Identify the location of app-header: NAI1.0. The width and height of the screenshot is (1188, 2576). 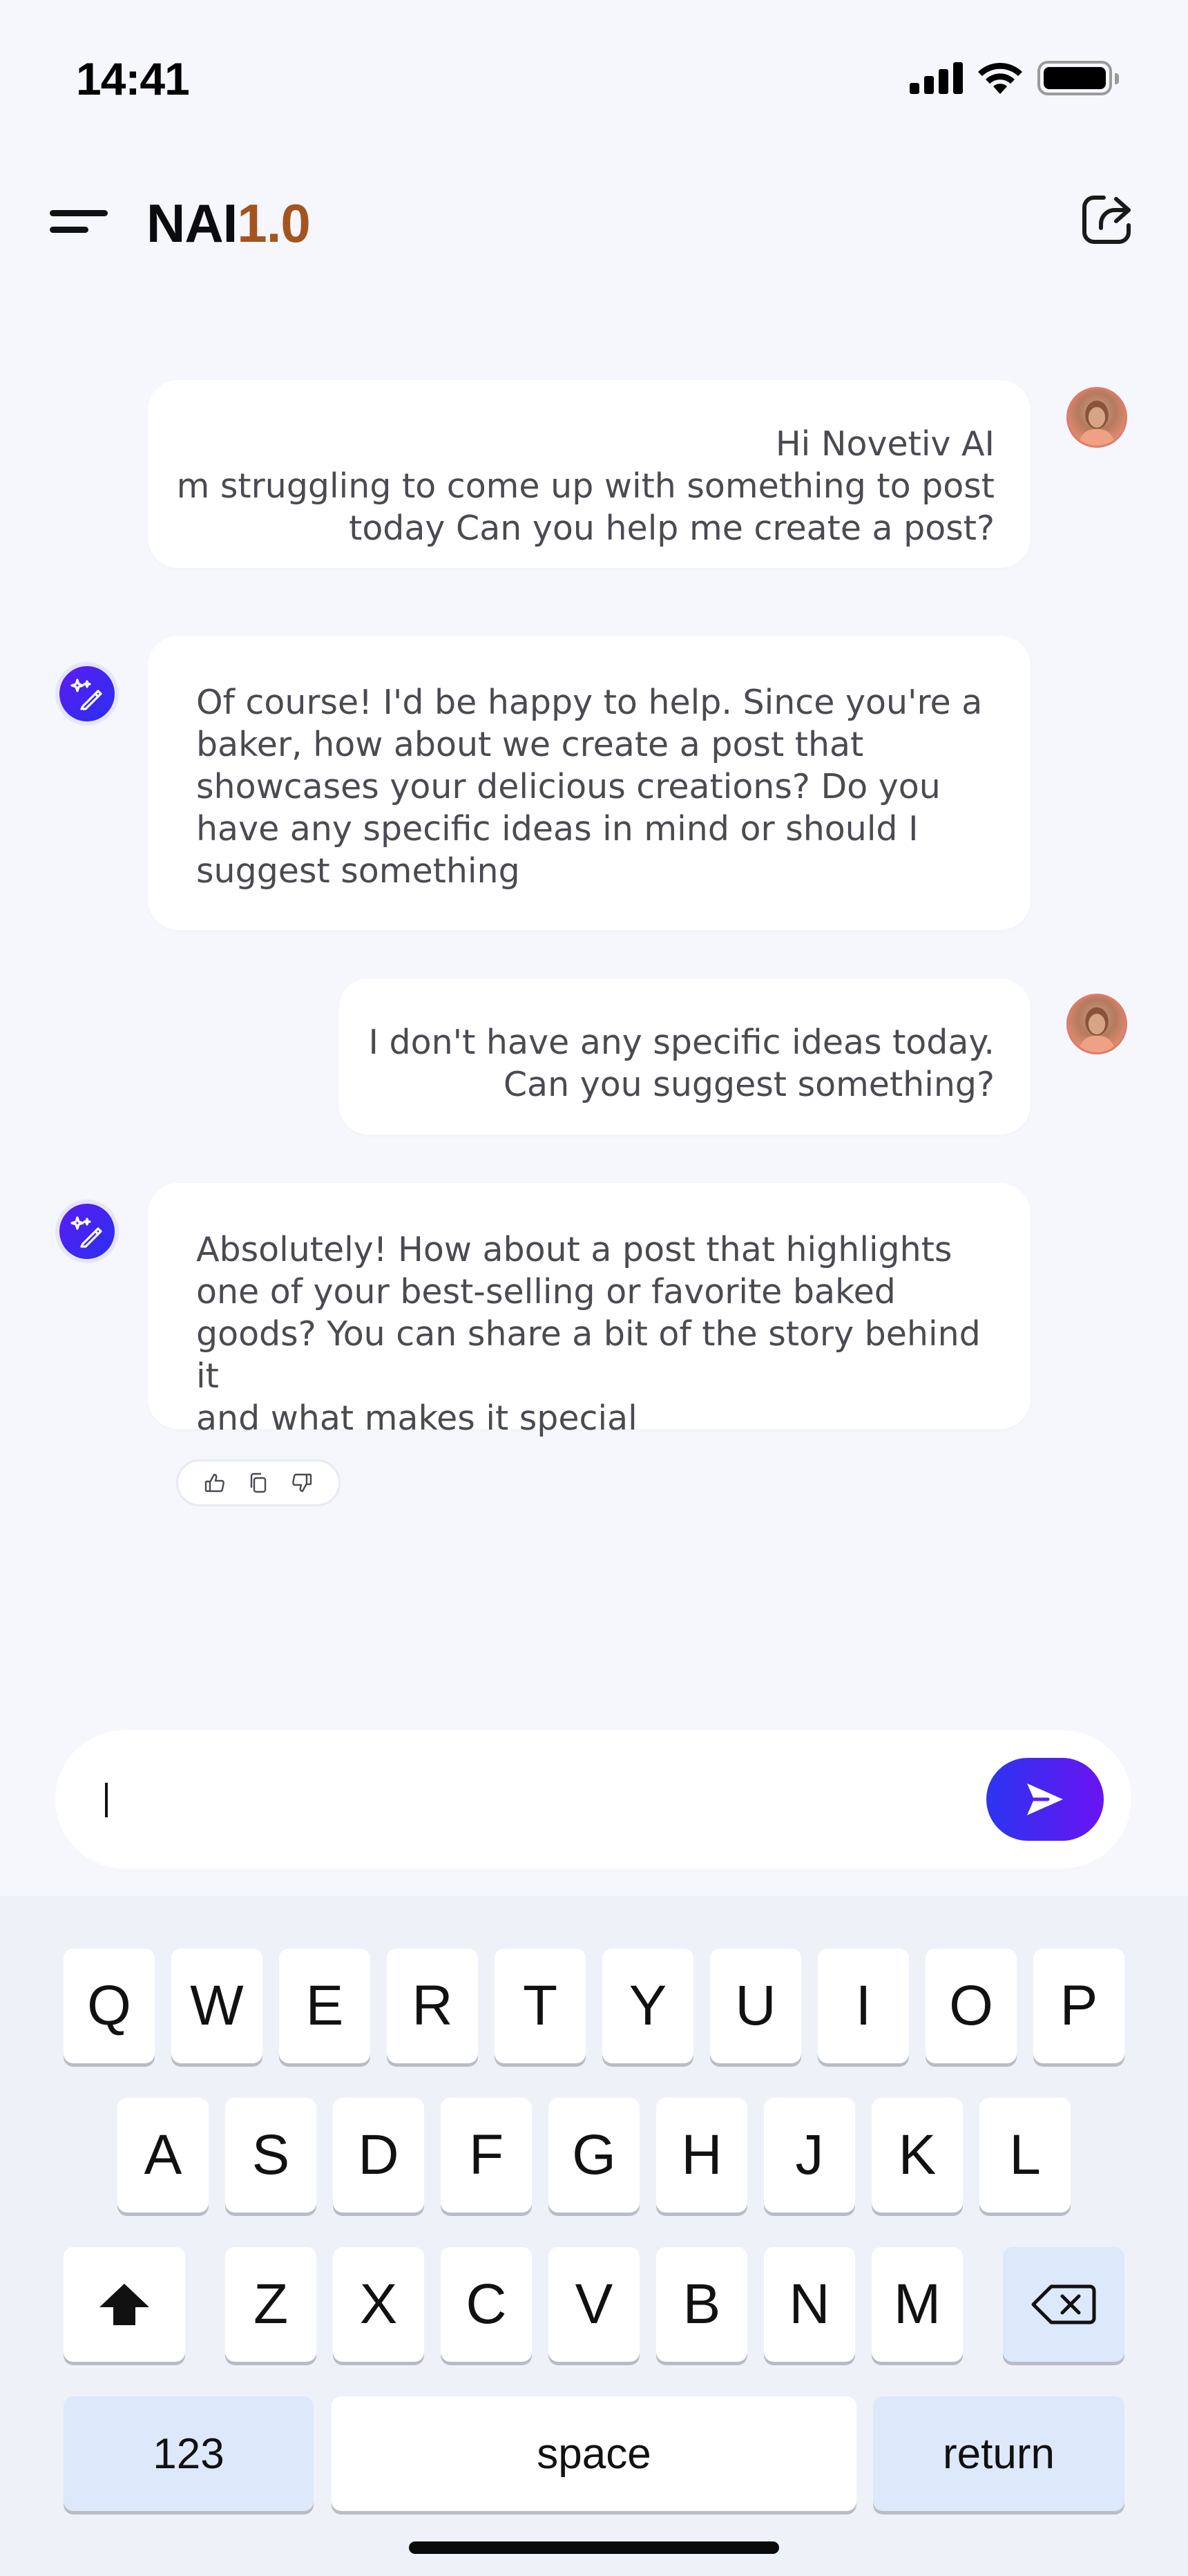
(594, 221).